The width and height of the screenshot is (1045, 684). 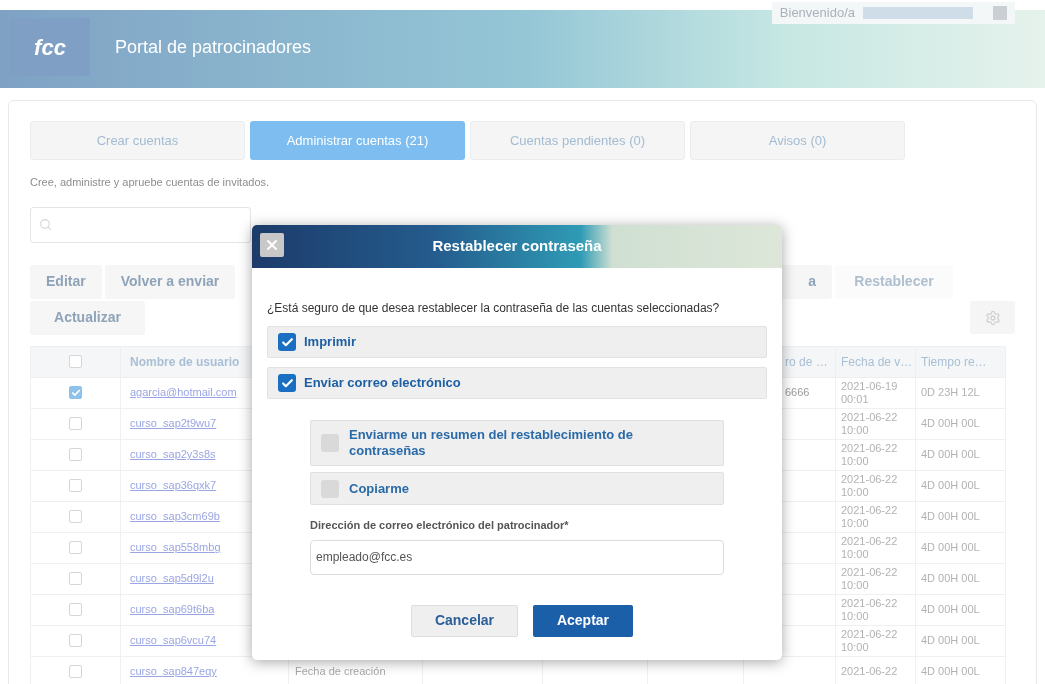 What do you see at coordinates (517, 383) in the screenshot?
I see `option-row: Enviar correo electrónico` at bounding box center [517, 383].